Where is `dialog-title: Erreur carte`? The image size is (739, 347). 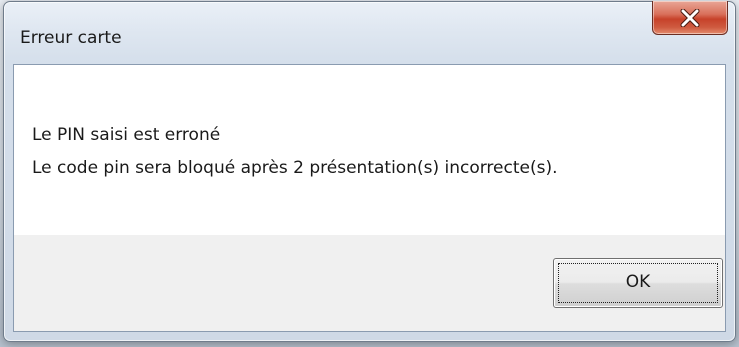 dialog-title: Erreur carte is located at coordinates (71, 38).